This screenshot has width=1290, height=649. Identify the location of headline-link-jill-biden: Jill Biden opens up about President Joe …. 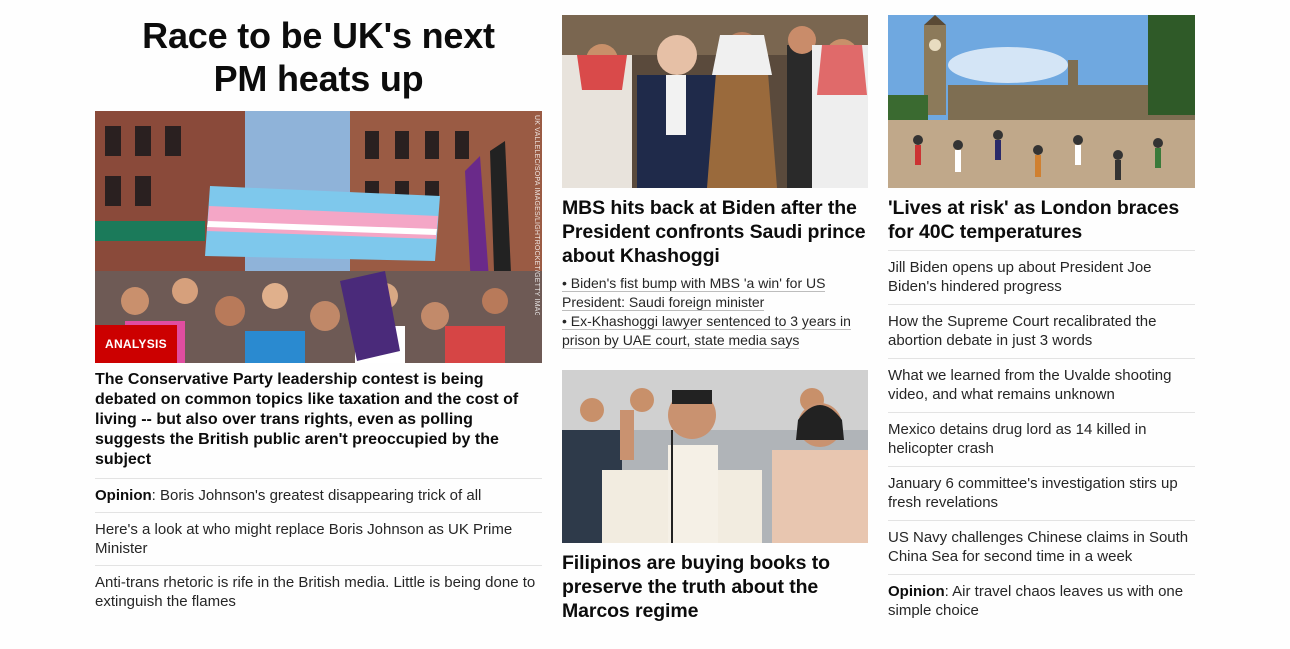
(1041, 277).